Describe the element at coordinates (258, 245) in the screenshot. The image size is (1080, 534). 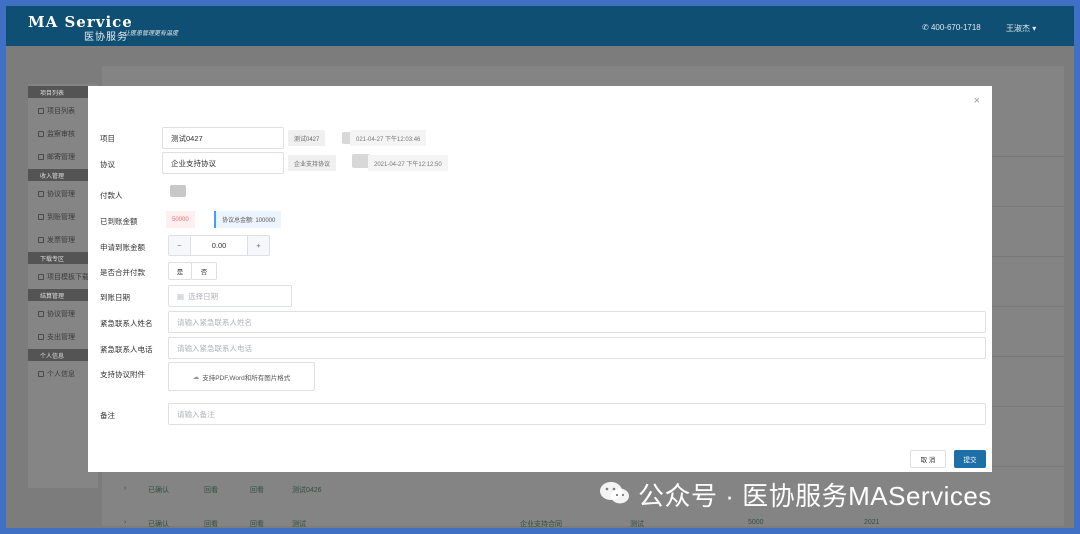
I see `plus-button: +` at that location.